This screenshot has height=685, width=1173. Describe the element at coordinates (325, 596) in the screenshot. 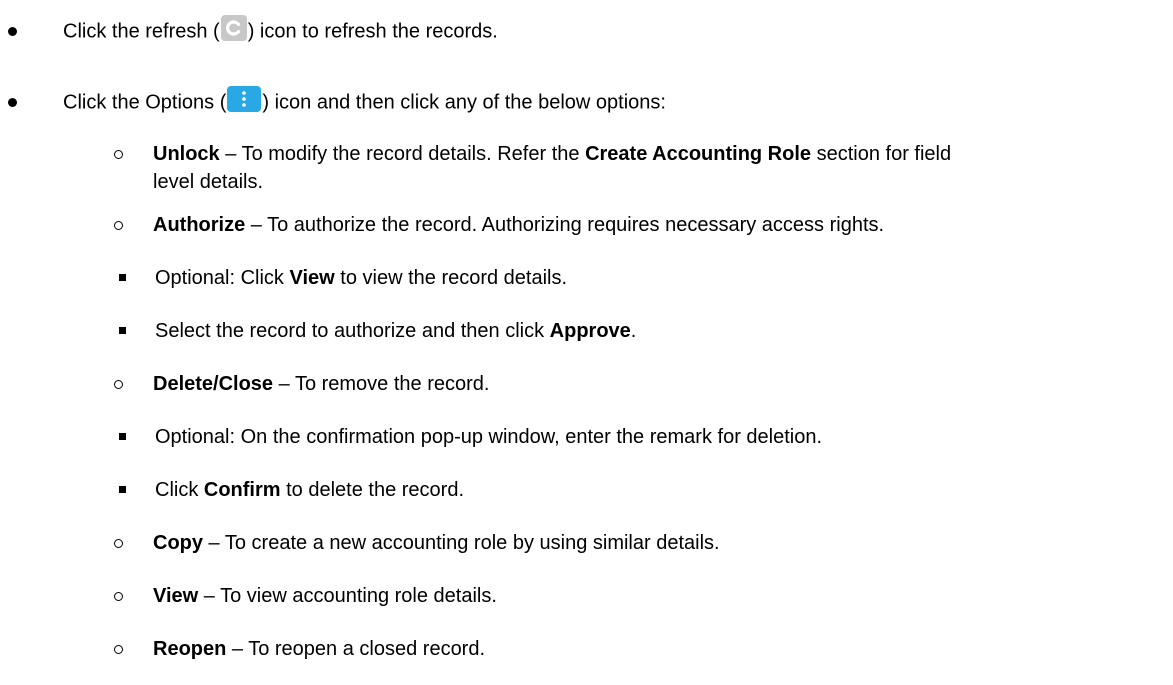

I see `option-view: View – To view accounting role details.` at that location.